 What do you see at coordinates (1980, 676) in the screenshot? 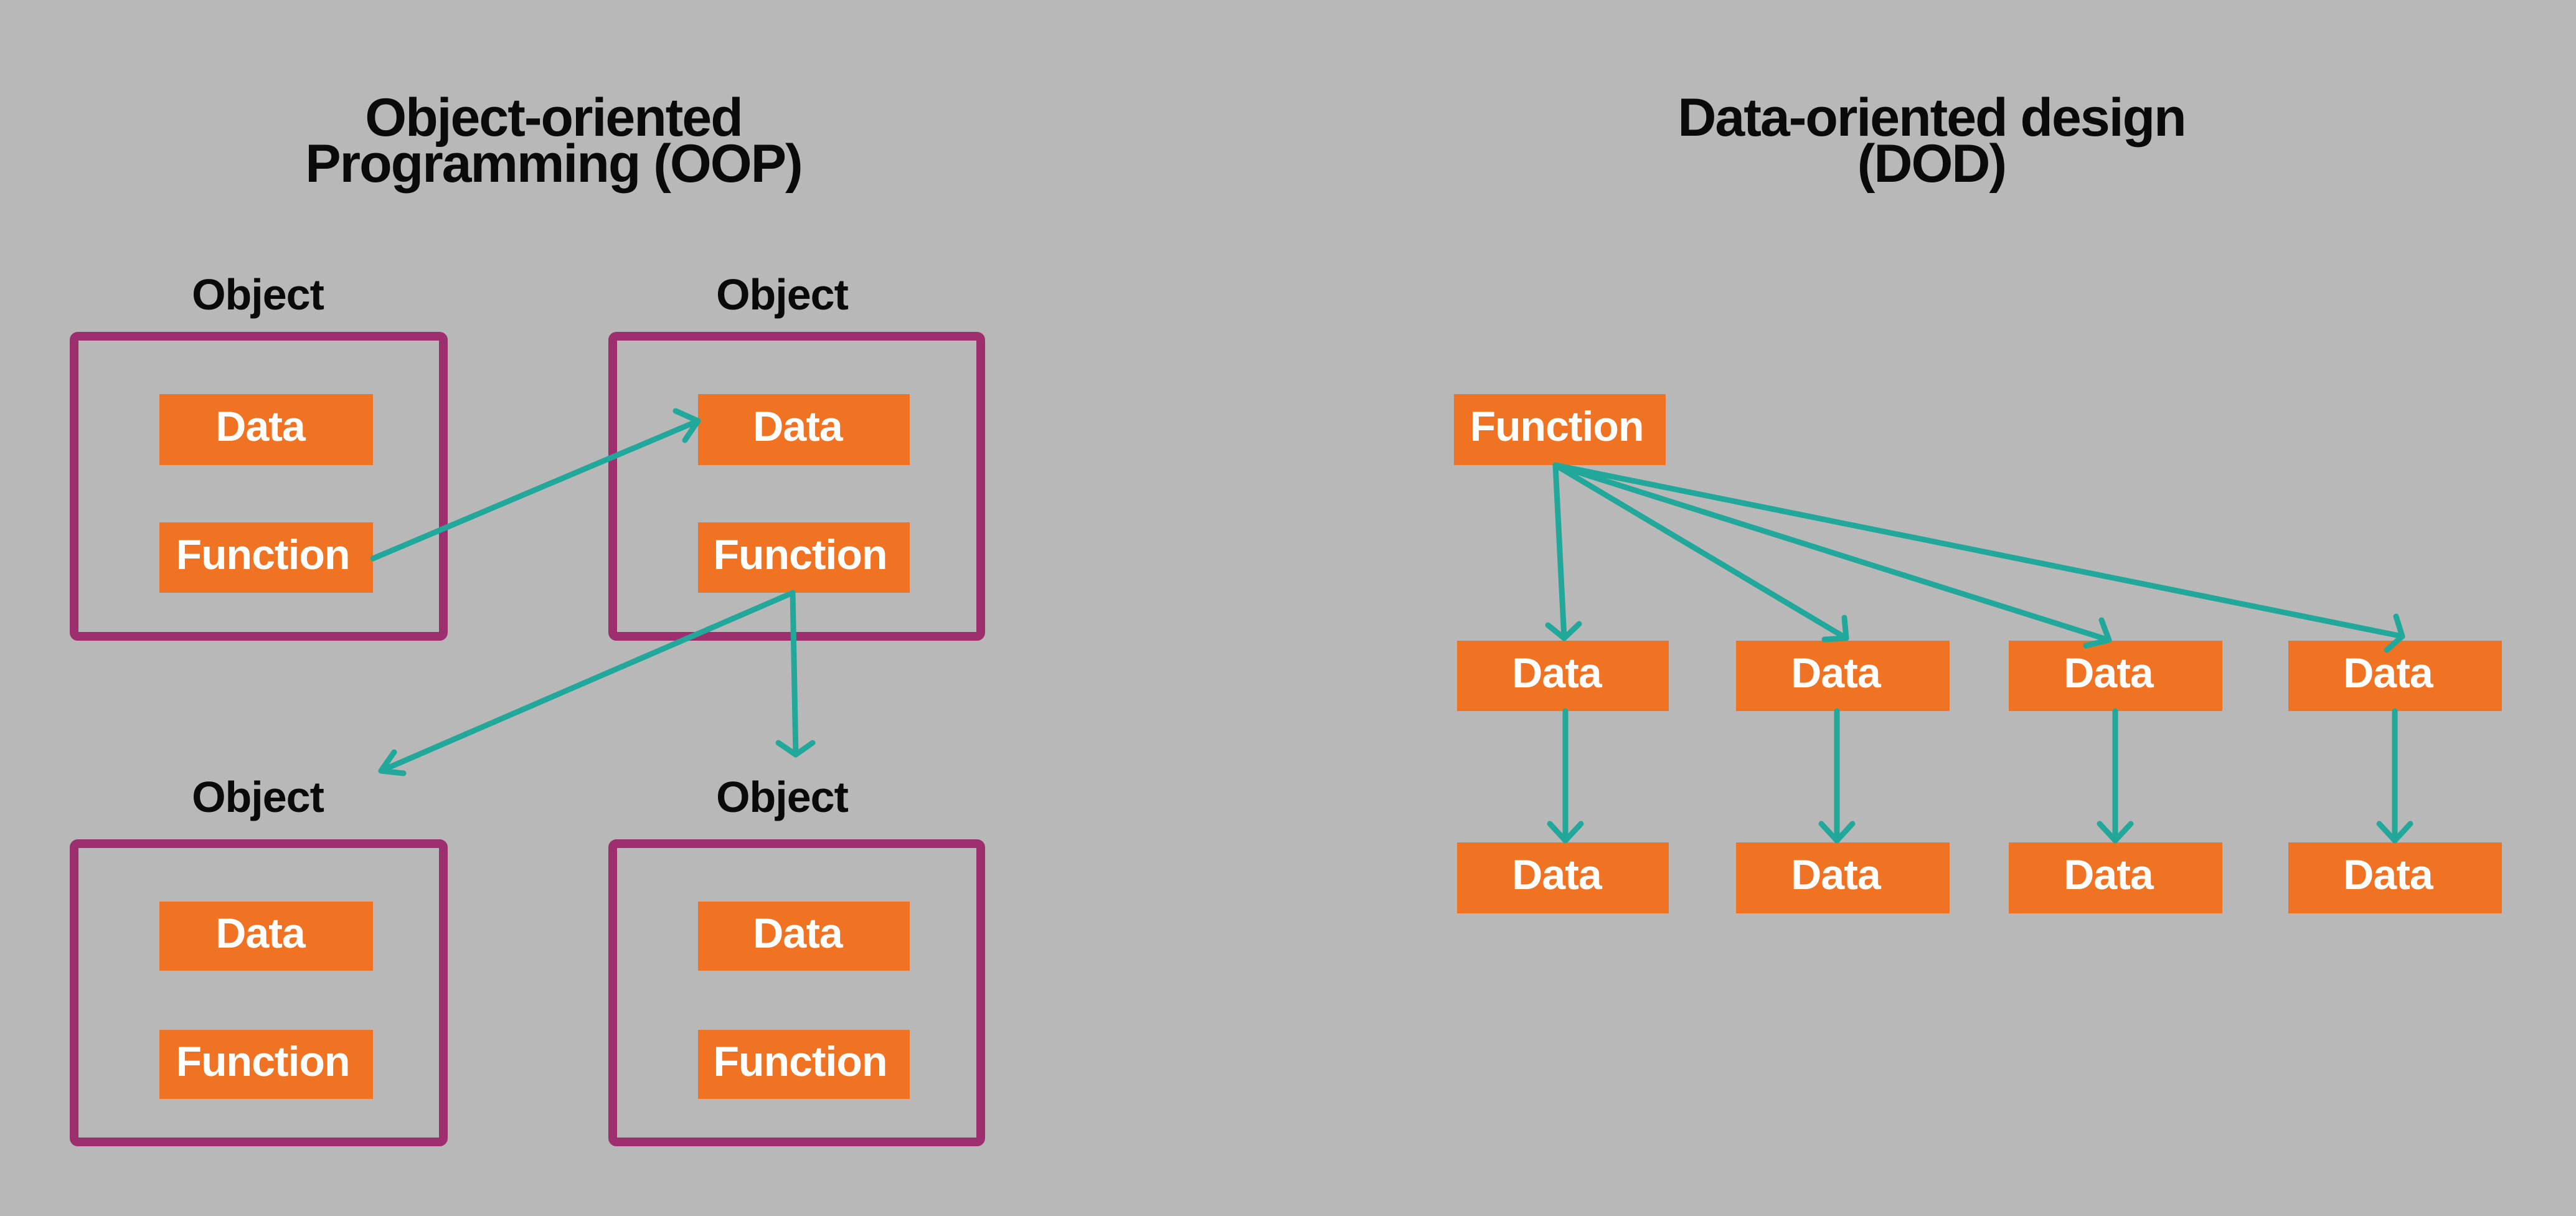
I see `dod-data-row-1: Data Data Data Data` at bounding box center [1980, 676].